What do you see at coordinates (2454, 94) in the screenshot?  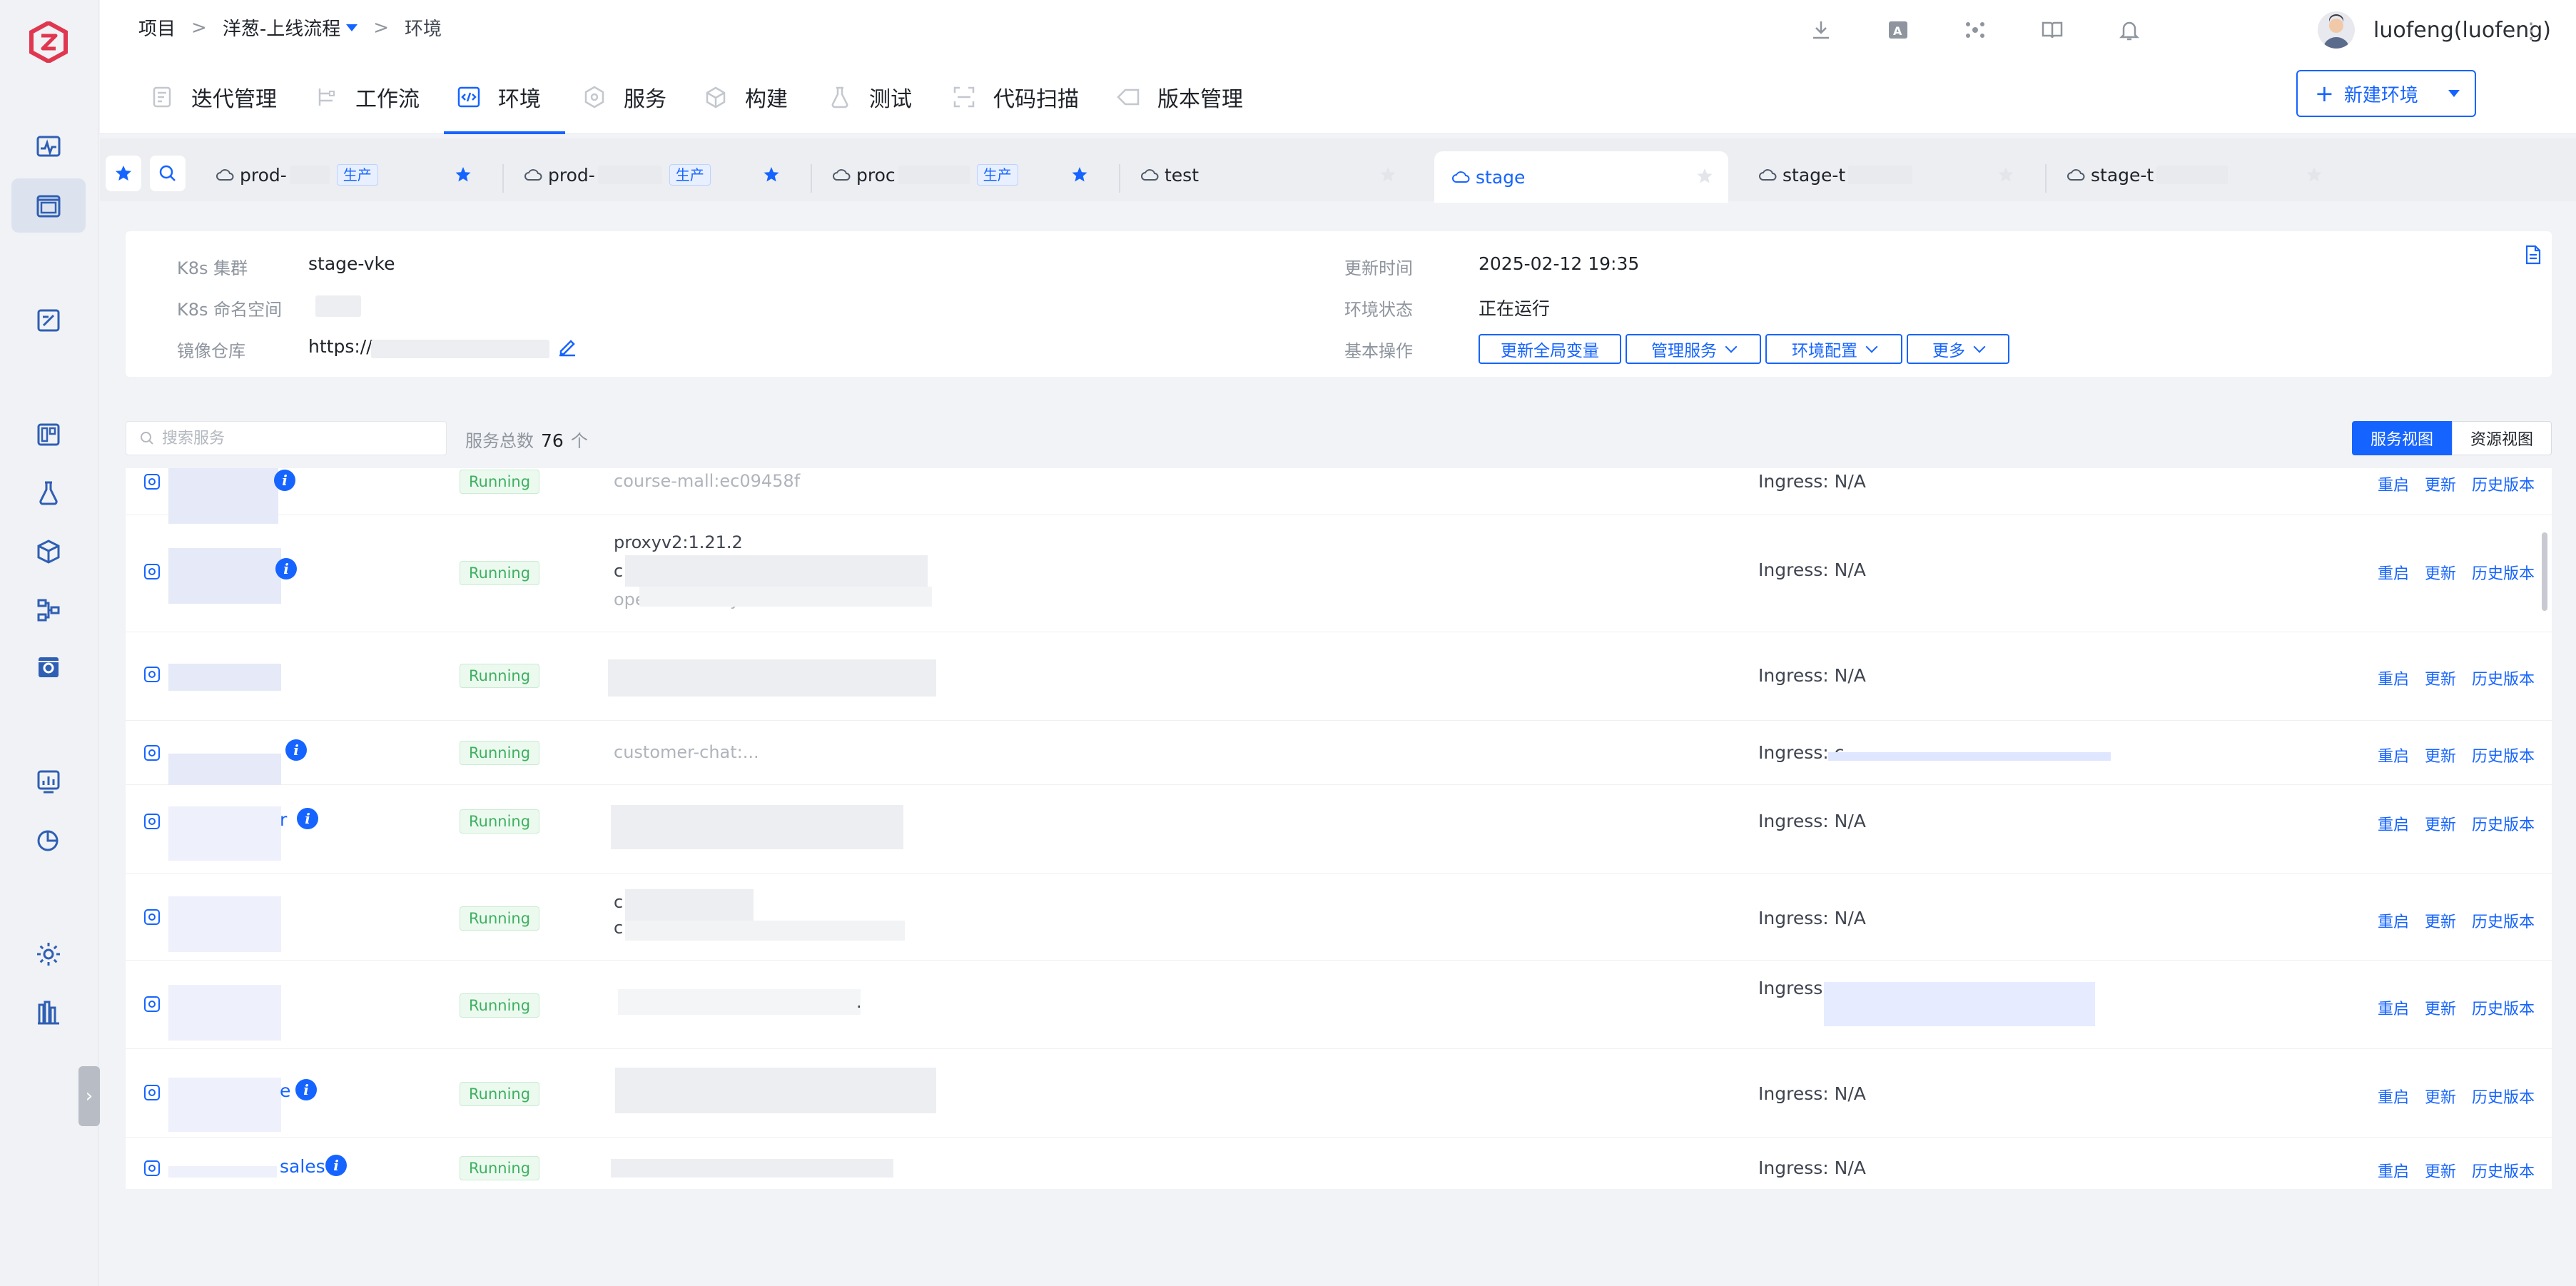 I see `caret-down-icon` at bounding box center [2454, 94].